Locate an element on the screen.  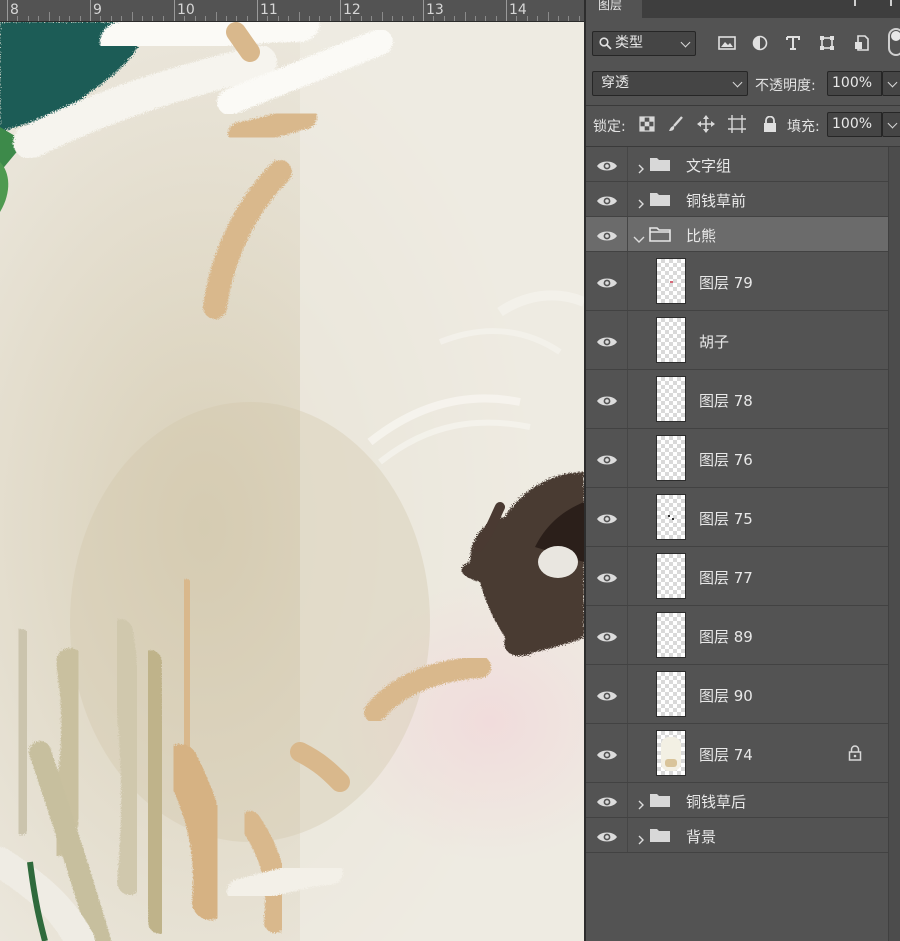
panel-tab-bar: 图层 is located at coordinates (743, 9).